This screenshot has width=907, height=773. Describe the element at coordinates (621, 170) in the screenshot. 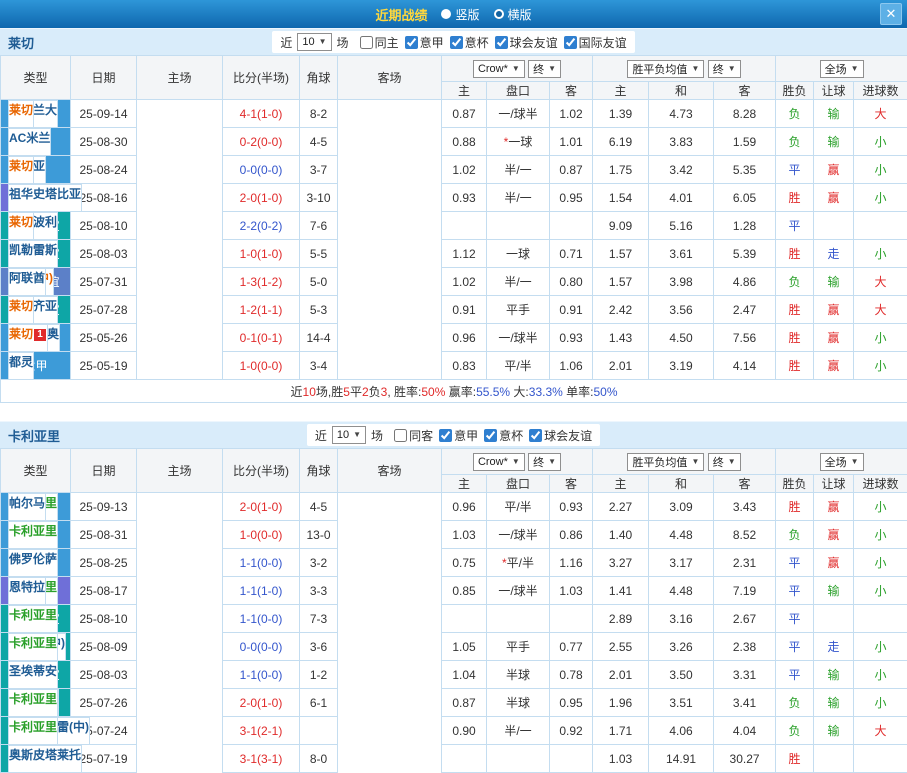

I see `avg-home-cell: 1.75` at that location.